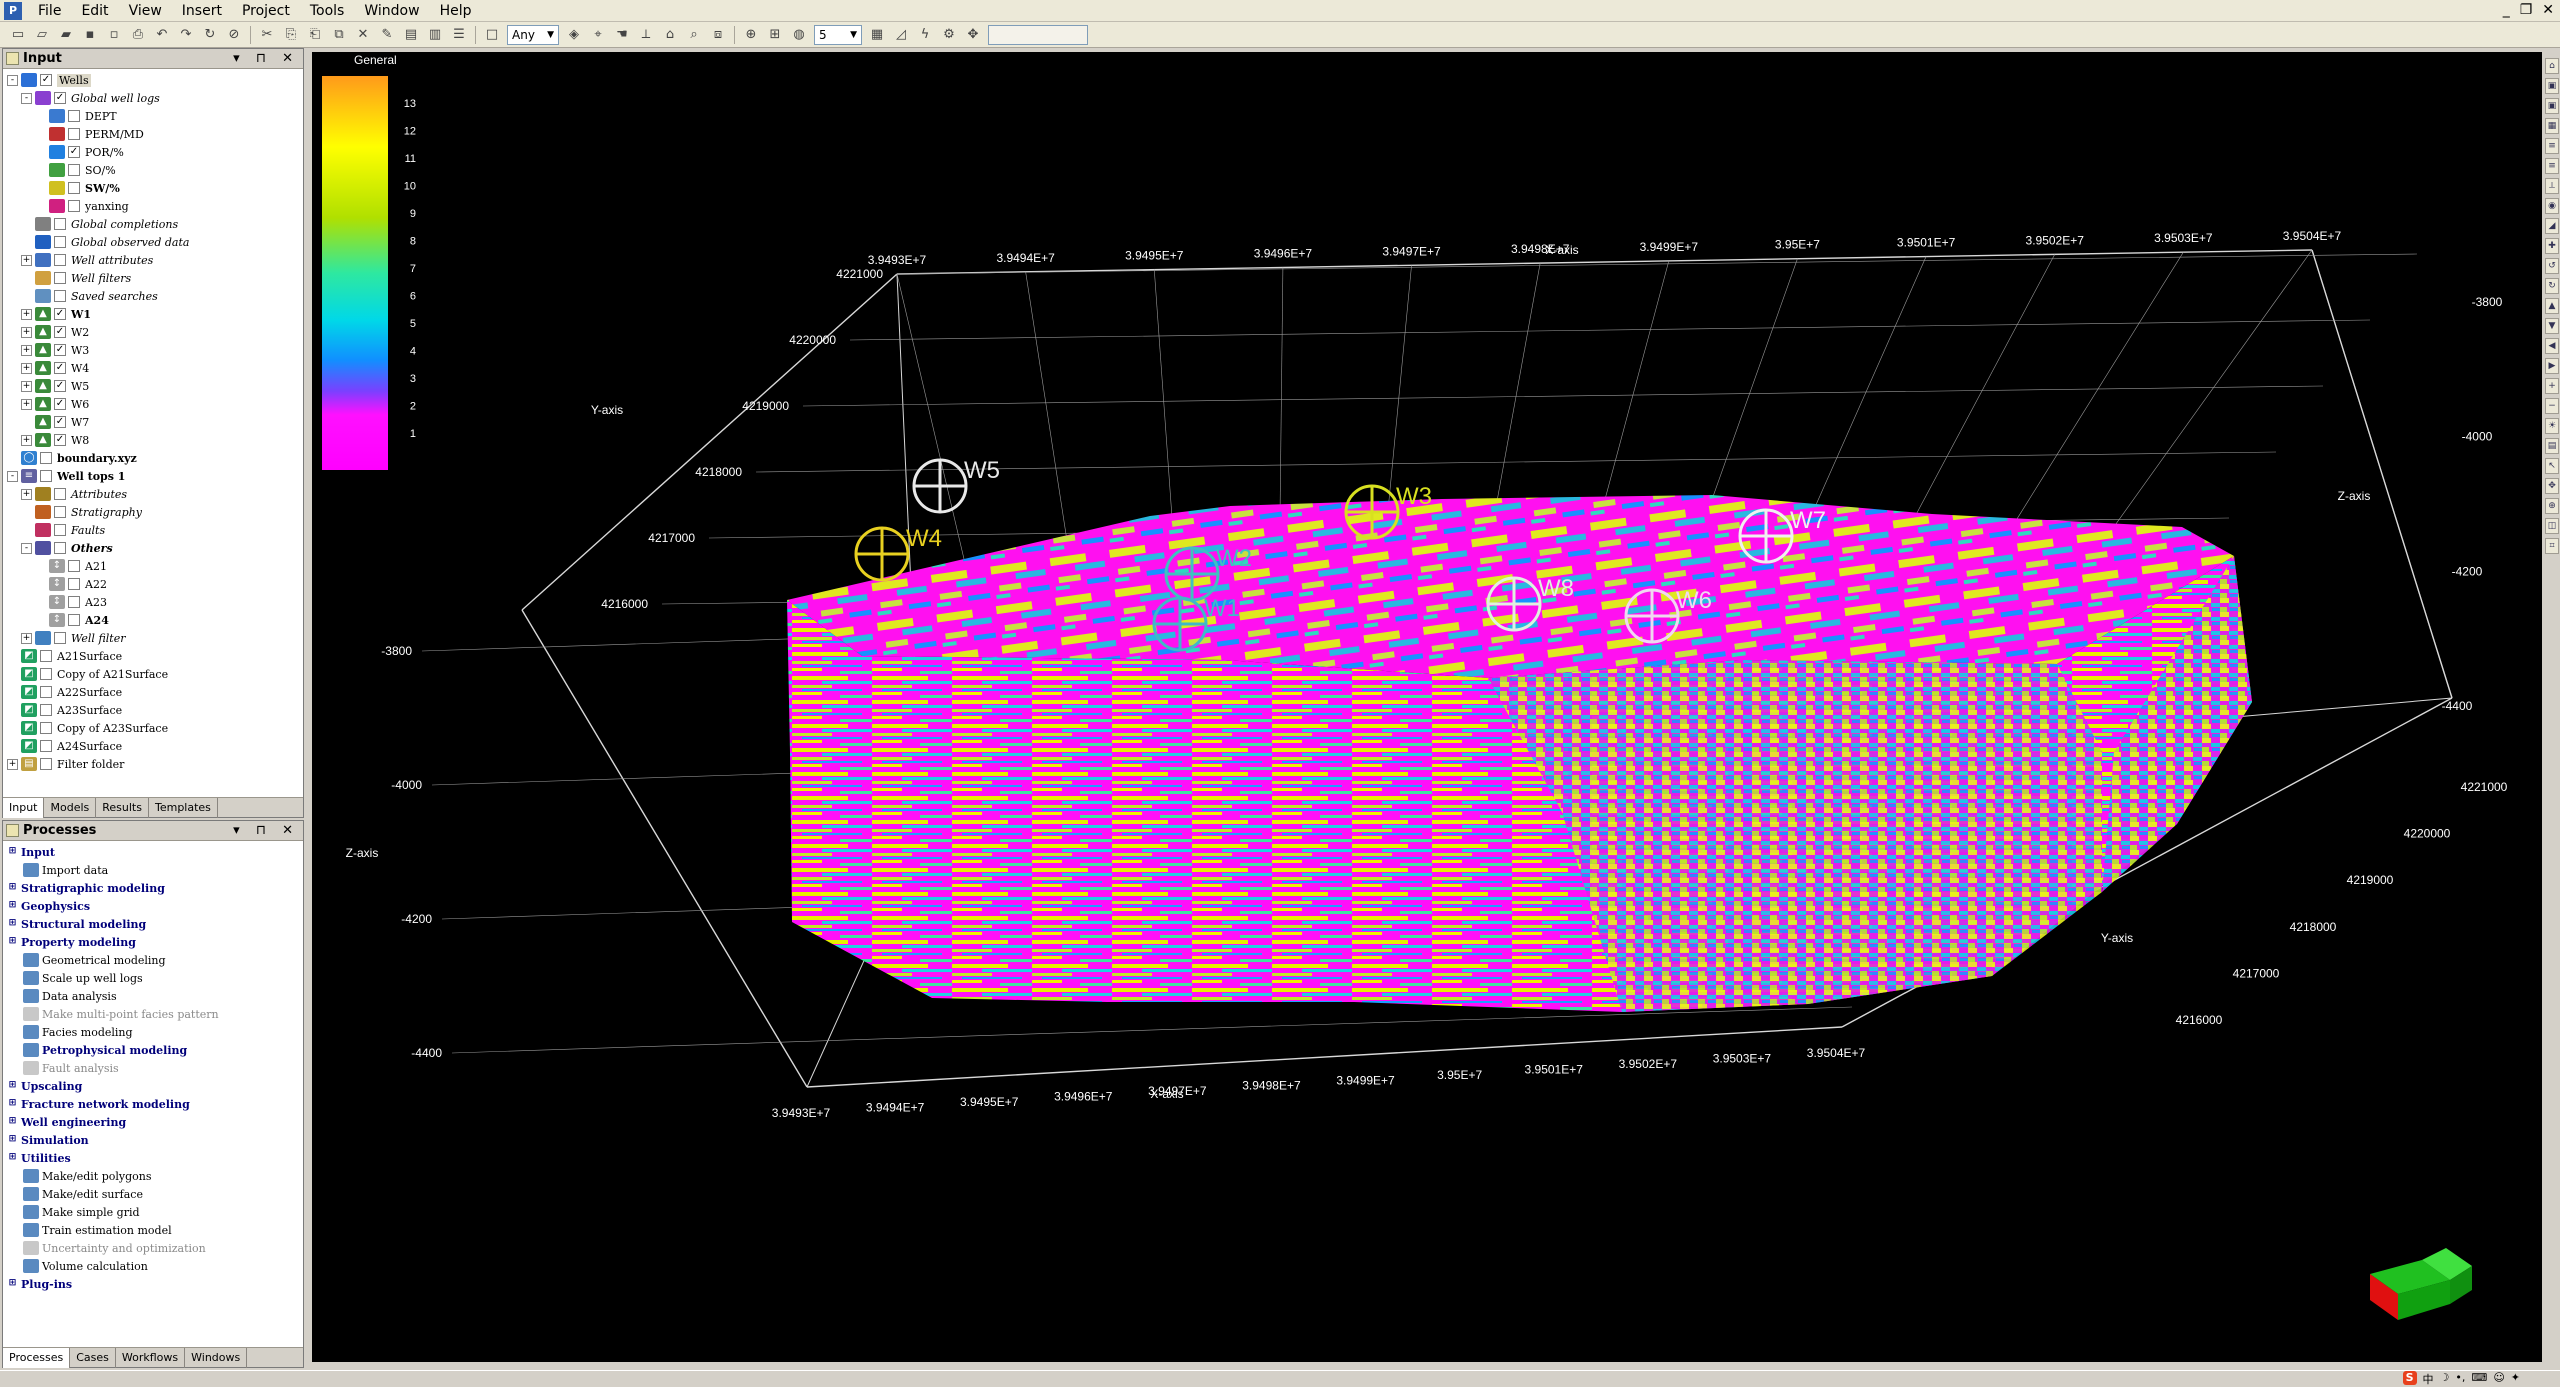  I want to click on tree-item: - ✓ Global well logs, so click(155, 98).